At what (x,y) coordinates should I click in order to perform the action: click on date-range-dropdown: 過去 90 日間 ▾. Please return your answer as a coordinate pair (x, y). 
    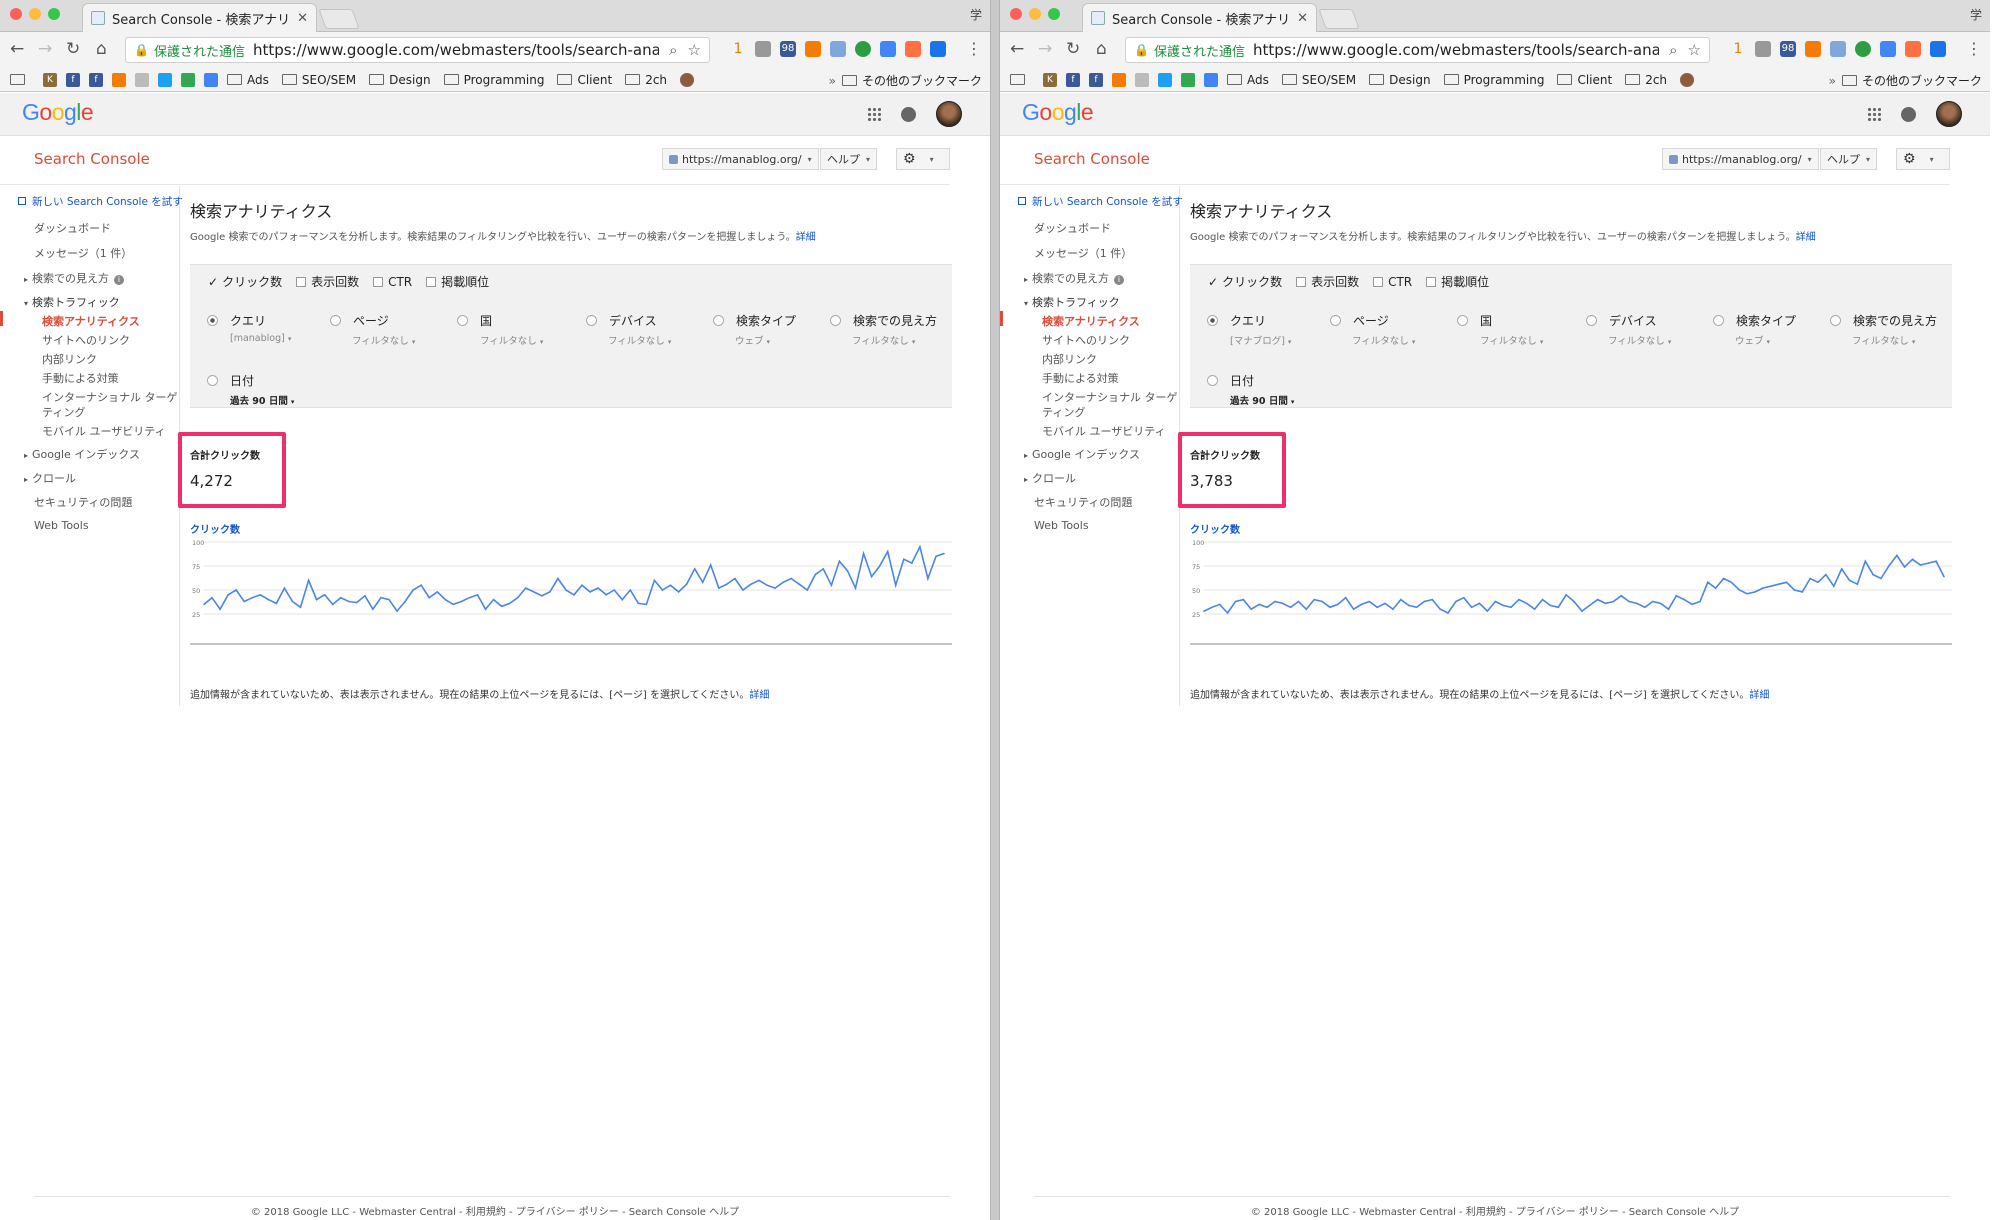
    Looking at the image, I should click on (1262, 400).